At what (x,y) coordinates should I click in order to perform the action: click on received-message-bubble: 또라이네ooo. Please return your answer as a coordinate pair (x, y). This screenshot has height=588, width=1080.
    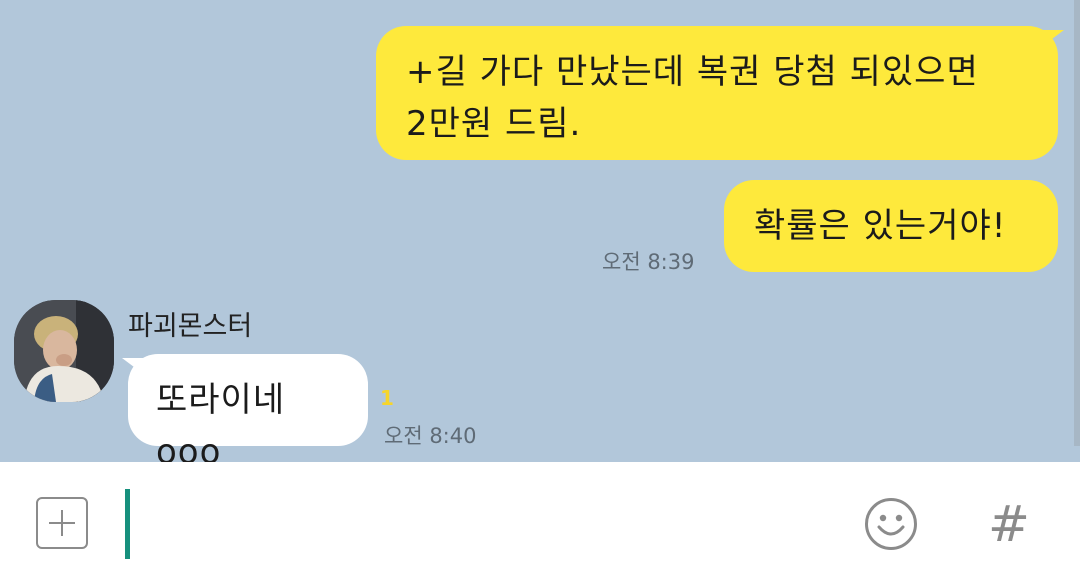
    Looking at the image, I should click on (248, 408).